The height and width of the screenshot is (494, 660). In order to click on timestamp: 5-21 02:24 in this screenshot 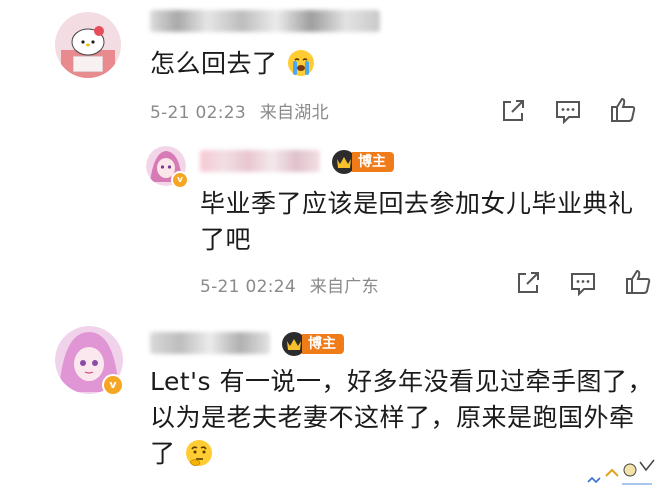, I will do `click(248, 287)`.